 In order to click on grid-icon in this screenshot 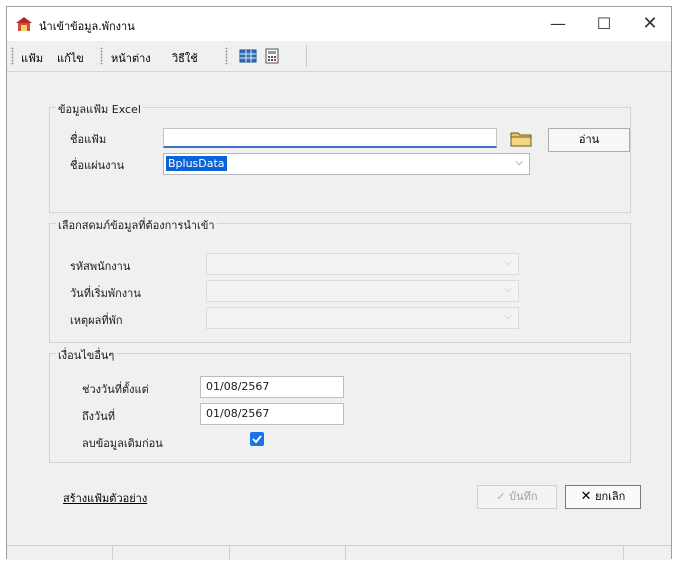, I will do `click(248, 56)`.